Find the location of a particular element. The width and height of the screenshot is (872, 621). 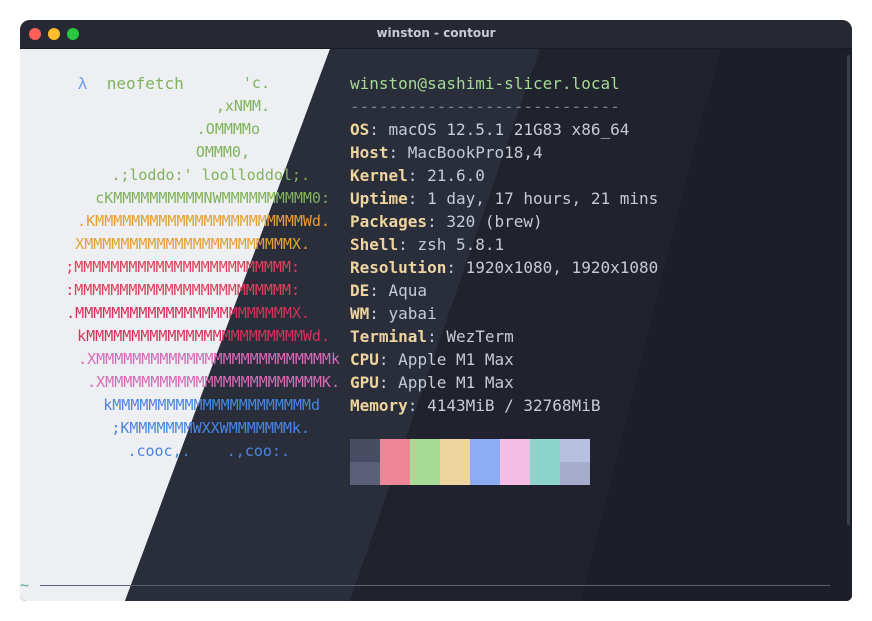

info-row: OS: macOS 12.5.1 21G83 x86_64 is located at coordinates (490, 129).